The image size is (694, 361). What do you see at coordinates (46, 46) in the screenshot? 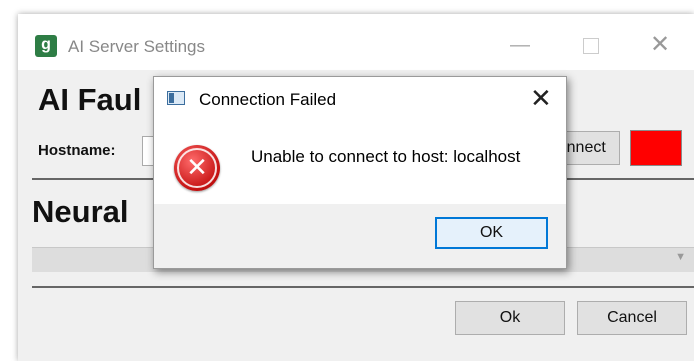
I see `app-icon: g` at bounding box center [46, 46].